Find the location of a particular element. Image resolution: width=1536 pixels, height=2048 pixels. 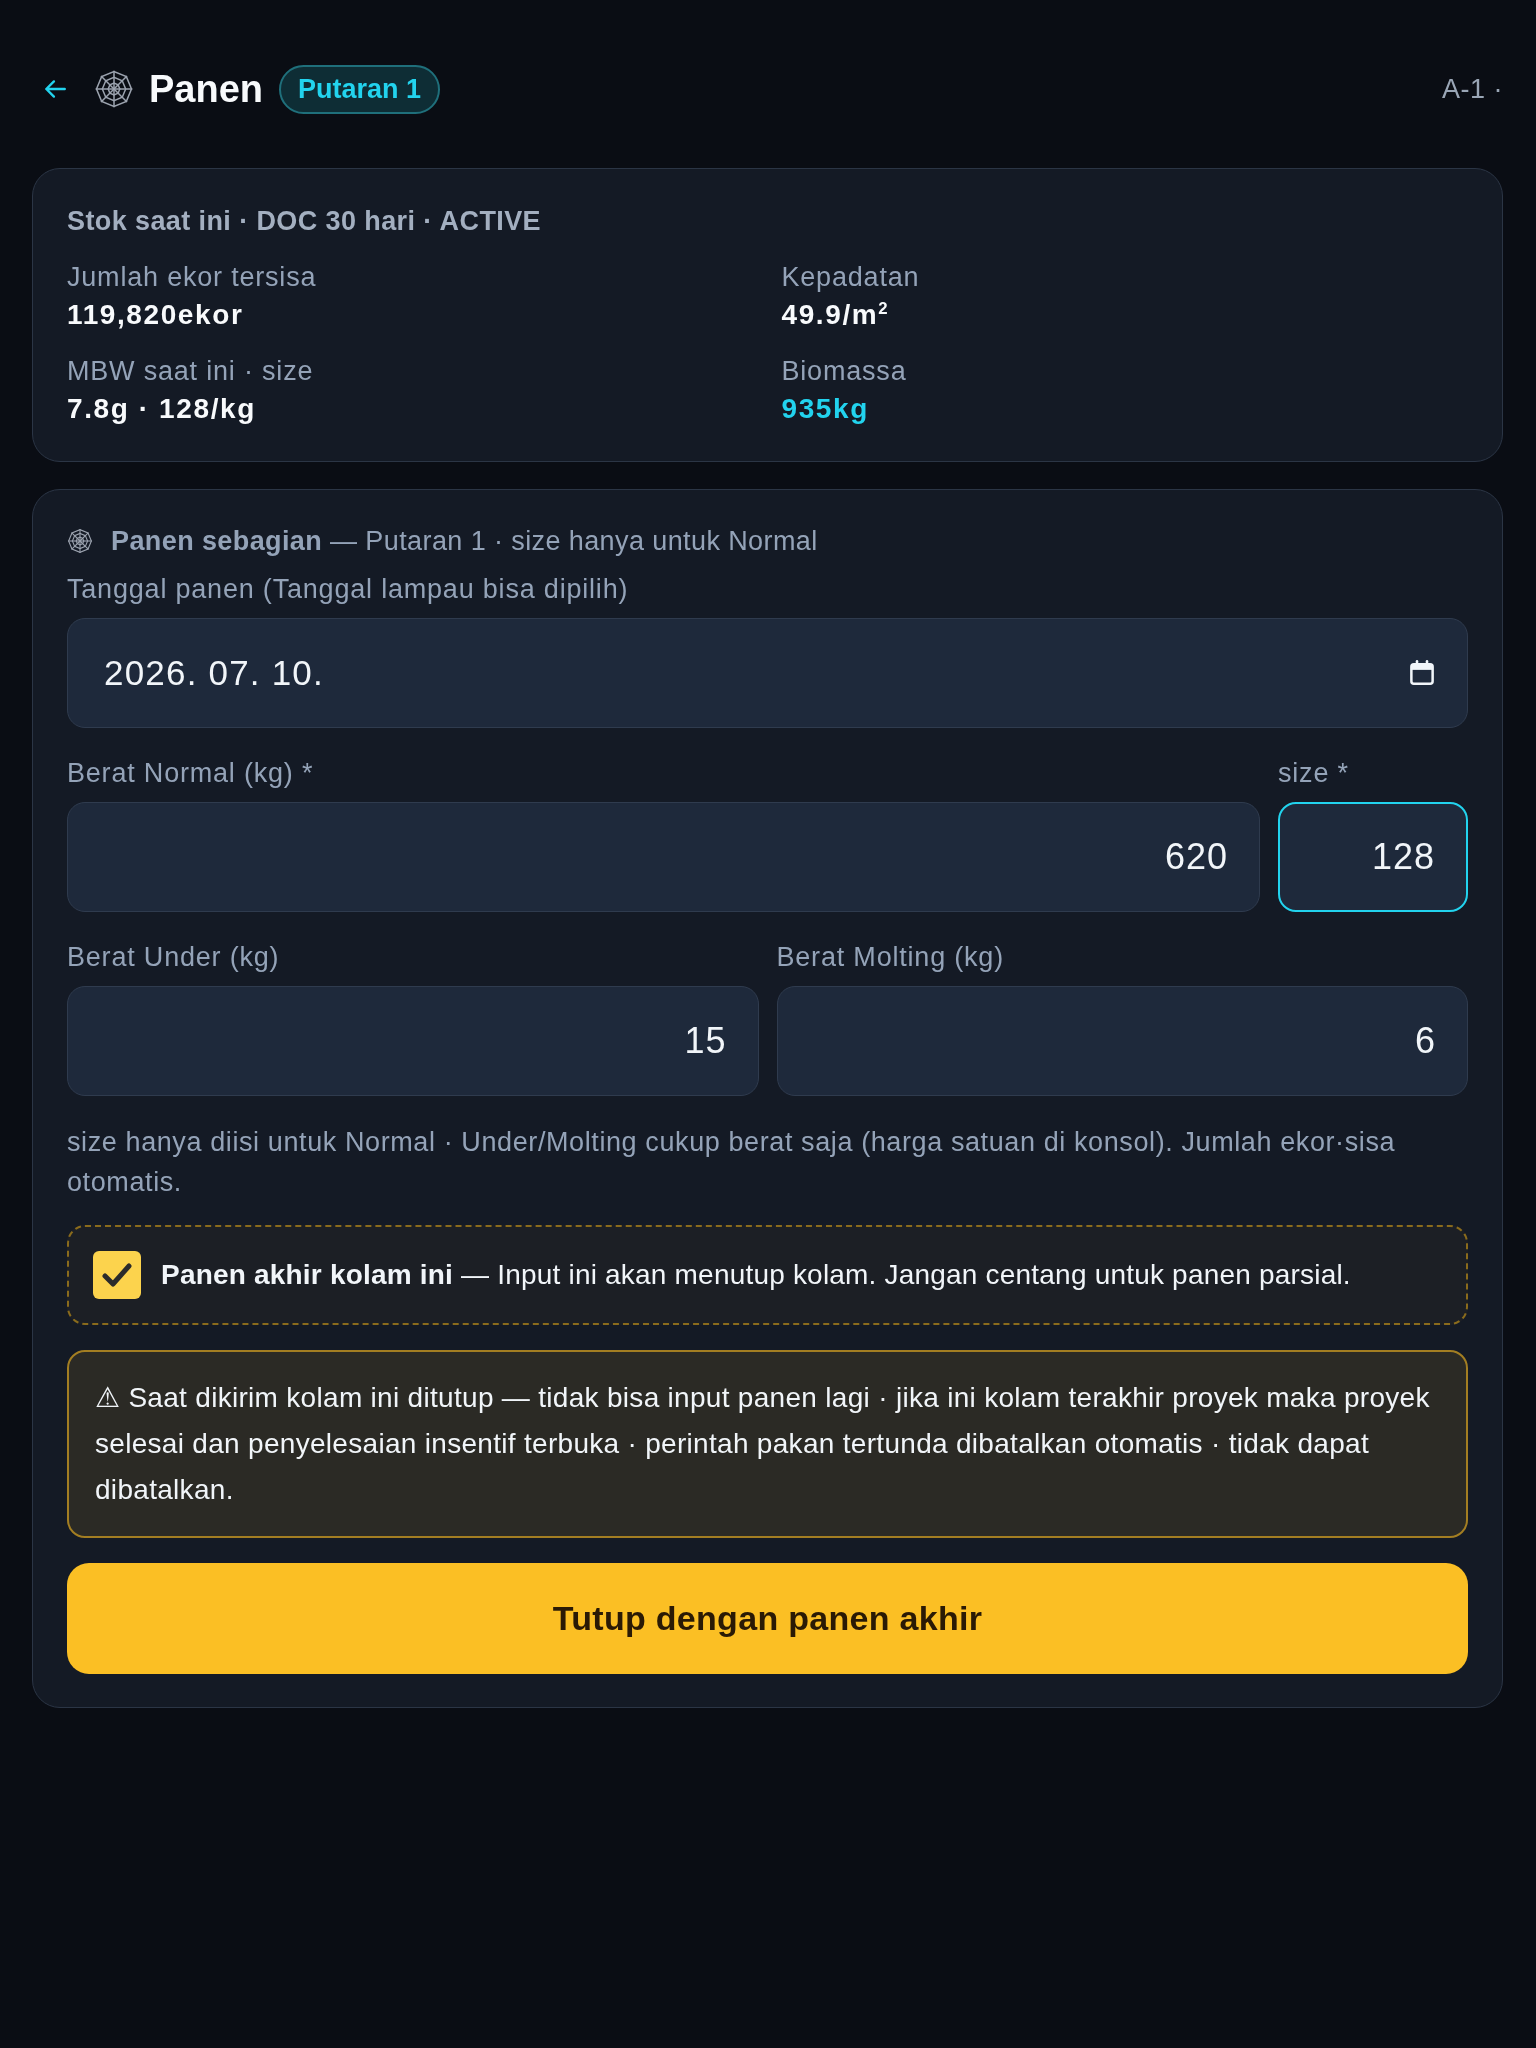

checkbox-label: Panen akhir kolam ini — Input ini akan menutup kolam. Jangan centang untuk panen parsial. is located at coordinates (756, 1275).